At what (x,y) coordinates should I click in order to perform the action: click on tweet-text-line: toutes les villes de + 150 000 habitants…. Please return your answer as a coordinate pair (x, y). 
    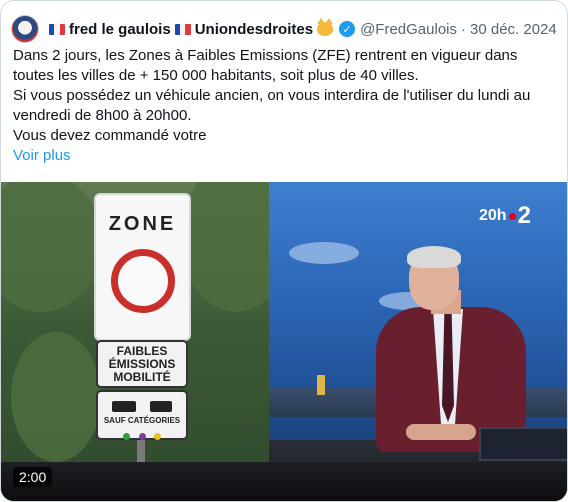
    Looking at the image, I should click on (216, 75).